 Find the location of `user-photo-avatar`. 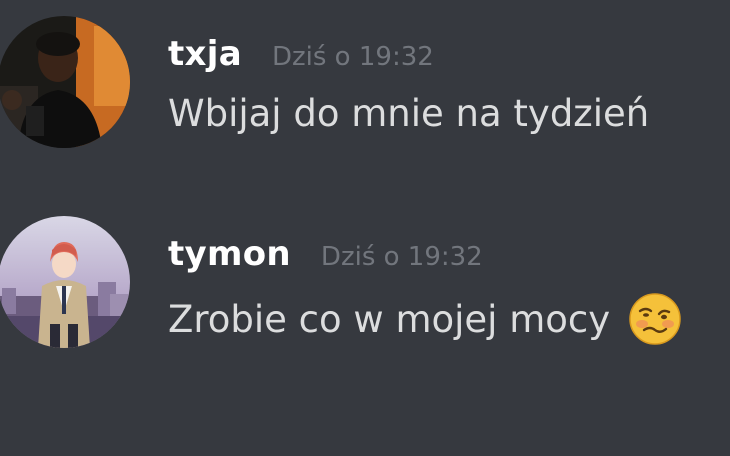

user-photo-avatar is located at coordinates (65, 82).